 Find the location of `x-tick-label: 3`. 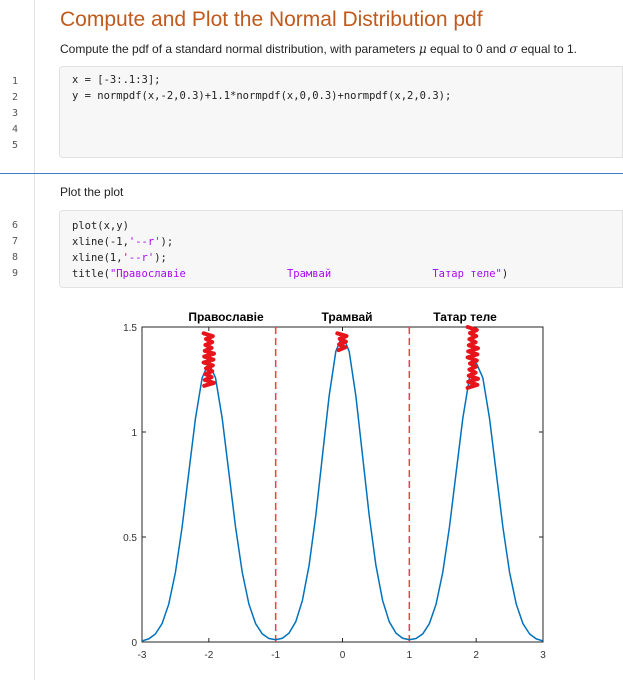

x-tick-label: 3 is located at coordinates (543, 655).